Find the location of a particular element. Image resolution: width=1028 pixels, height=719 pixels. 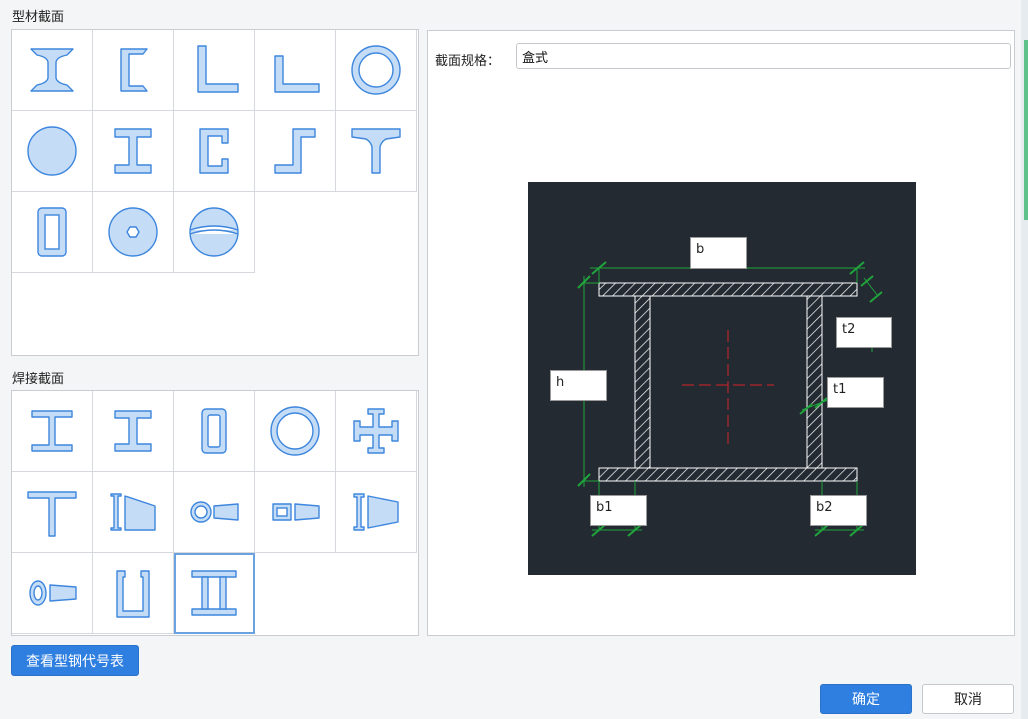

welded-cross is located at coordinates (376, 431).